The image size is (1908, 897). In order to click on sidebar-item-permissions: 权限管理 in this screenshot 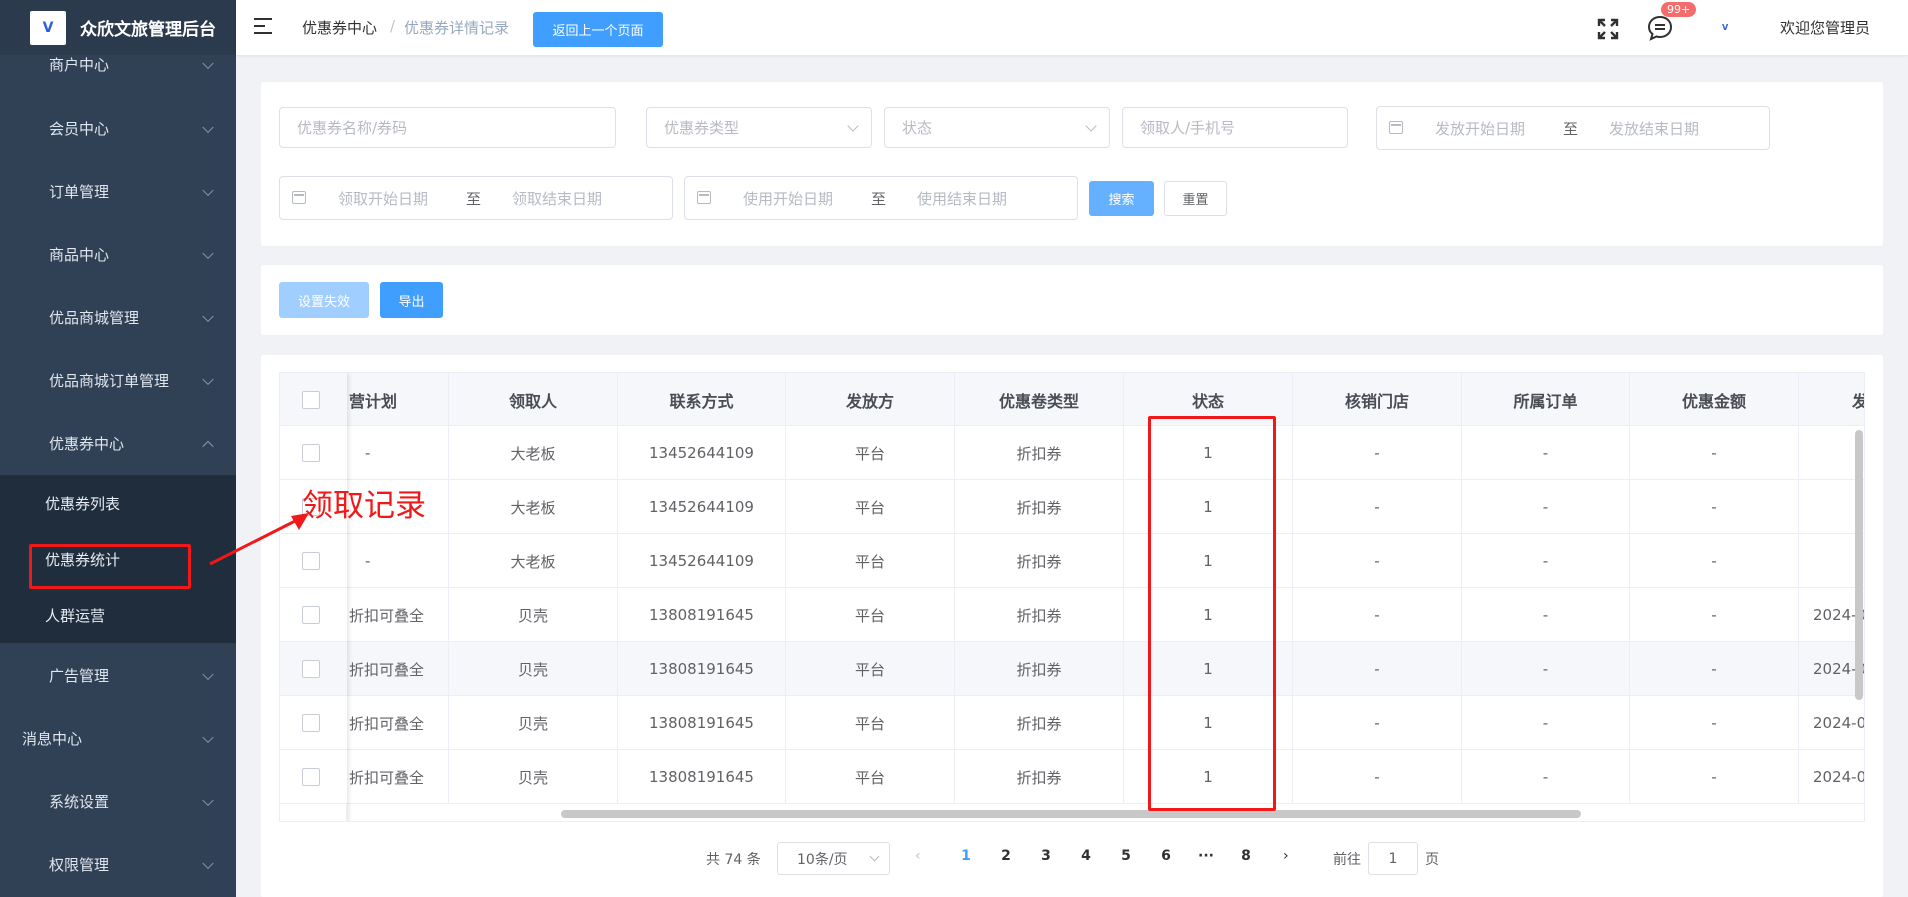, I will do `click(118, 864)`.